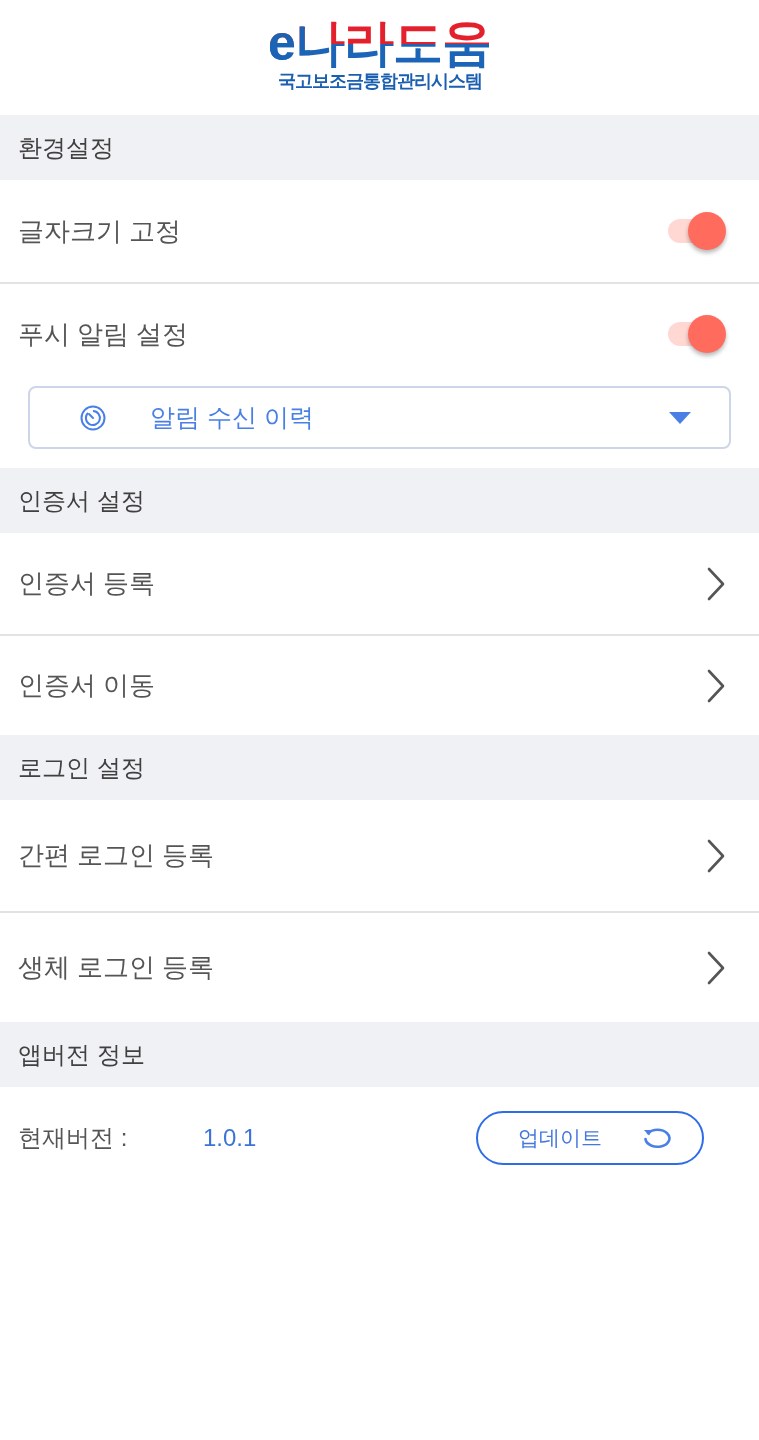  Describe the element at coordinates (379, 80) in the screenshot. I see `logo-subtitle: 국고보조금통합관리시스템` at that location.